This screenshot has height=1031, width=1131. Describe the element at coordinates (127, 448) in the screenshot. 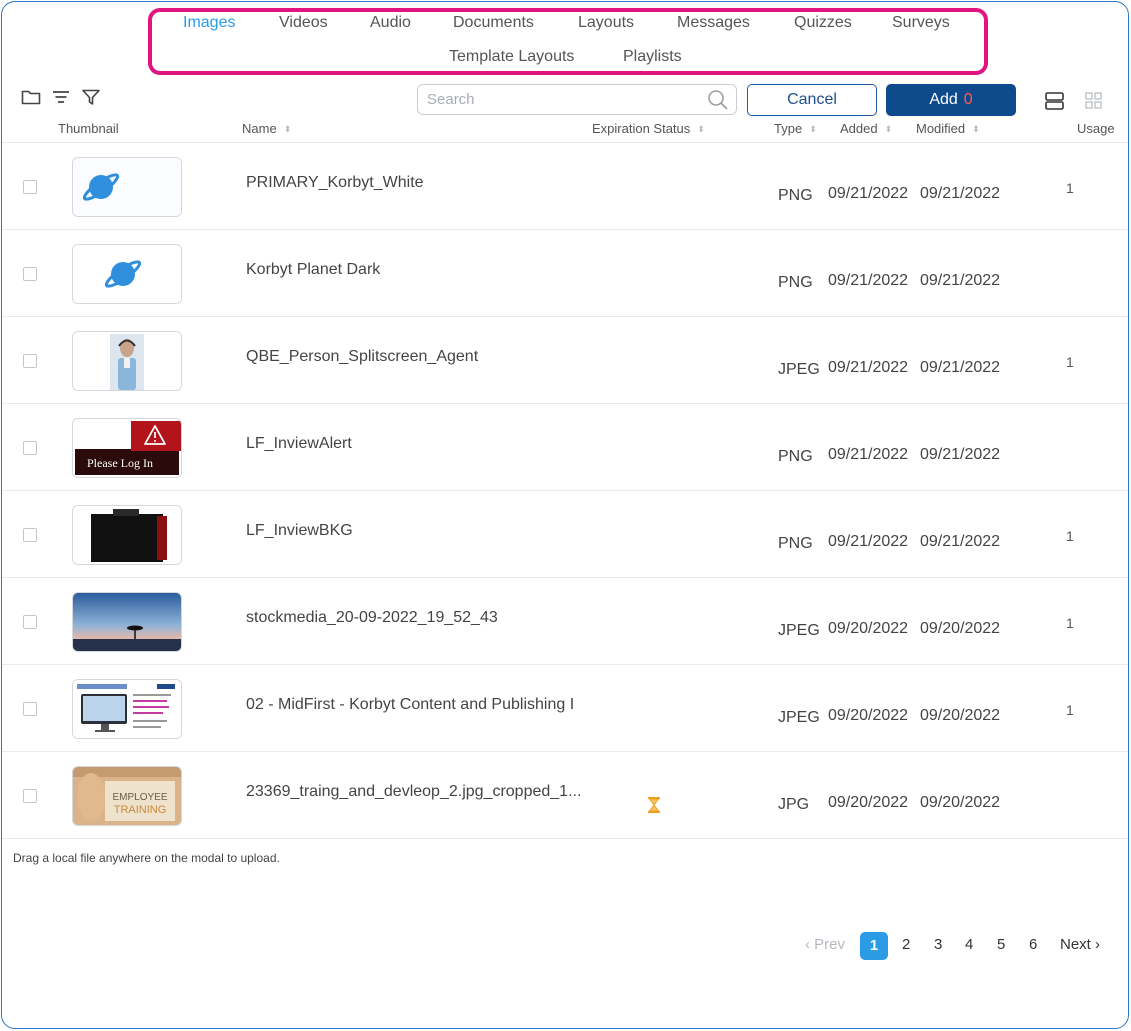

I see `thumbnail-image: Please Log In` at that location.